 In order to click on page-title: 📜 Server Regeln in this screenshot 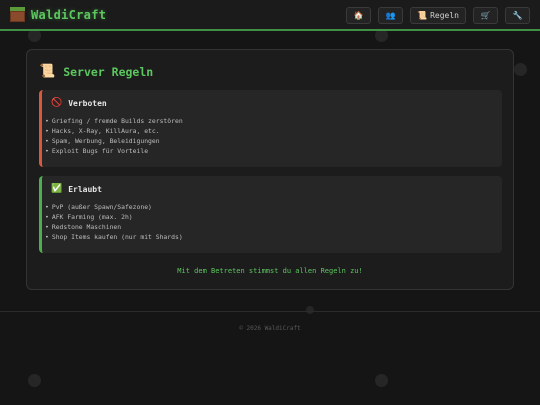, I will do `click(96, 71)`.